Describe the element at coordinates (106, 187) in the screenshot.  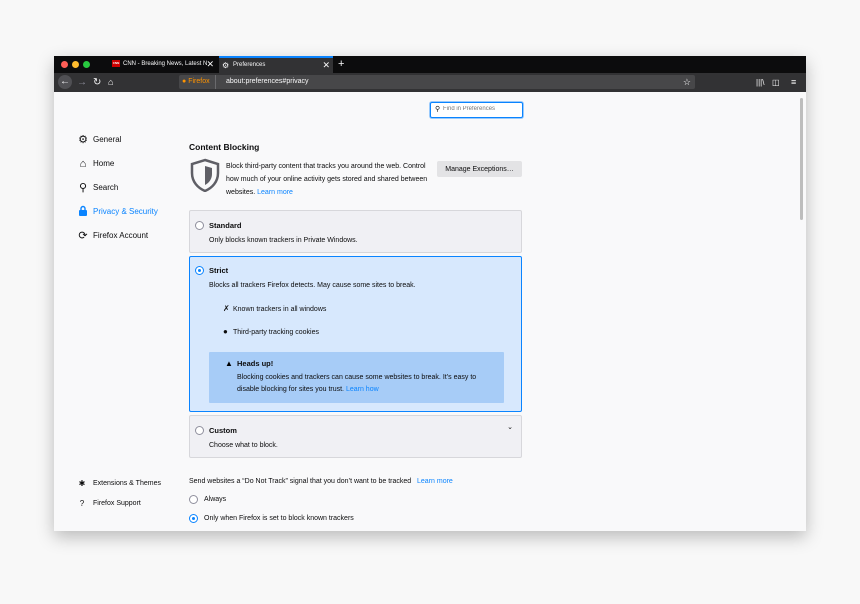
I see `sidebar-item-label: Search` at that location.